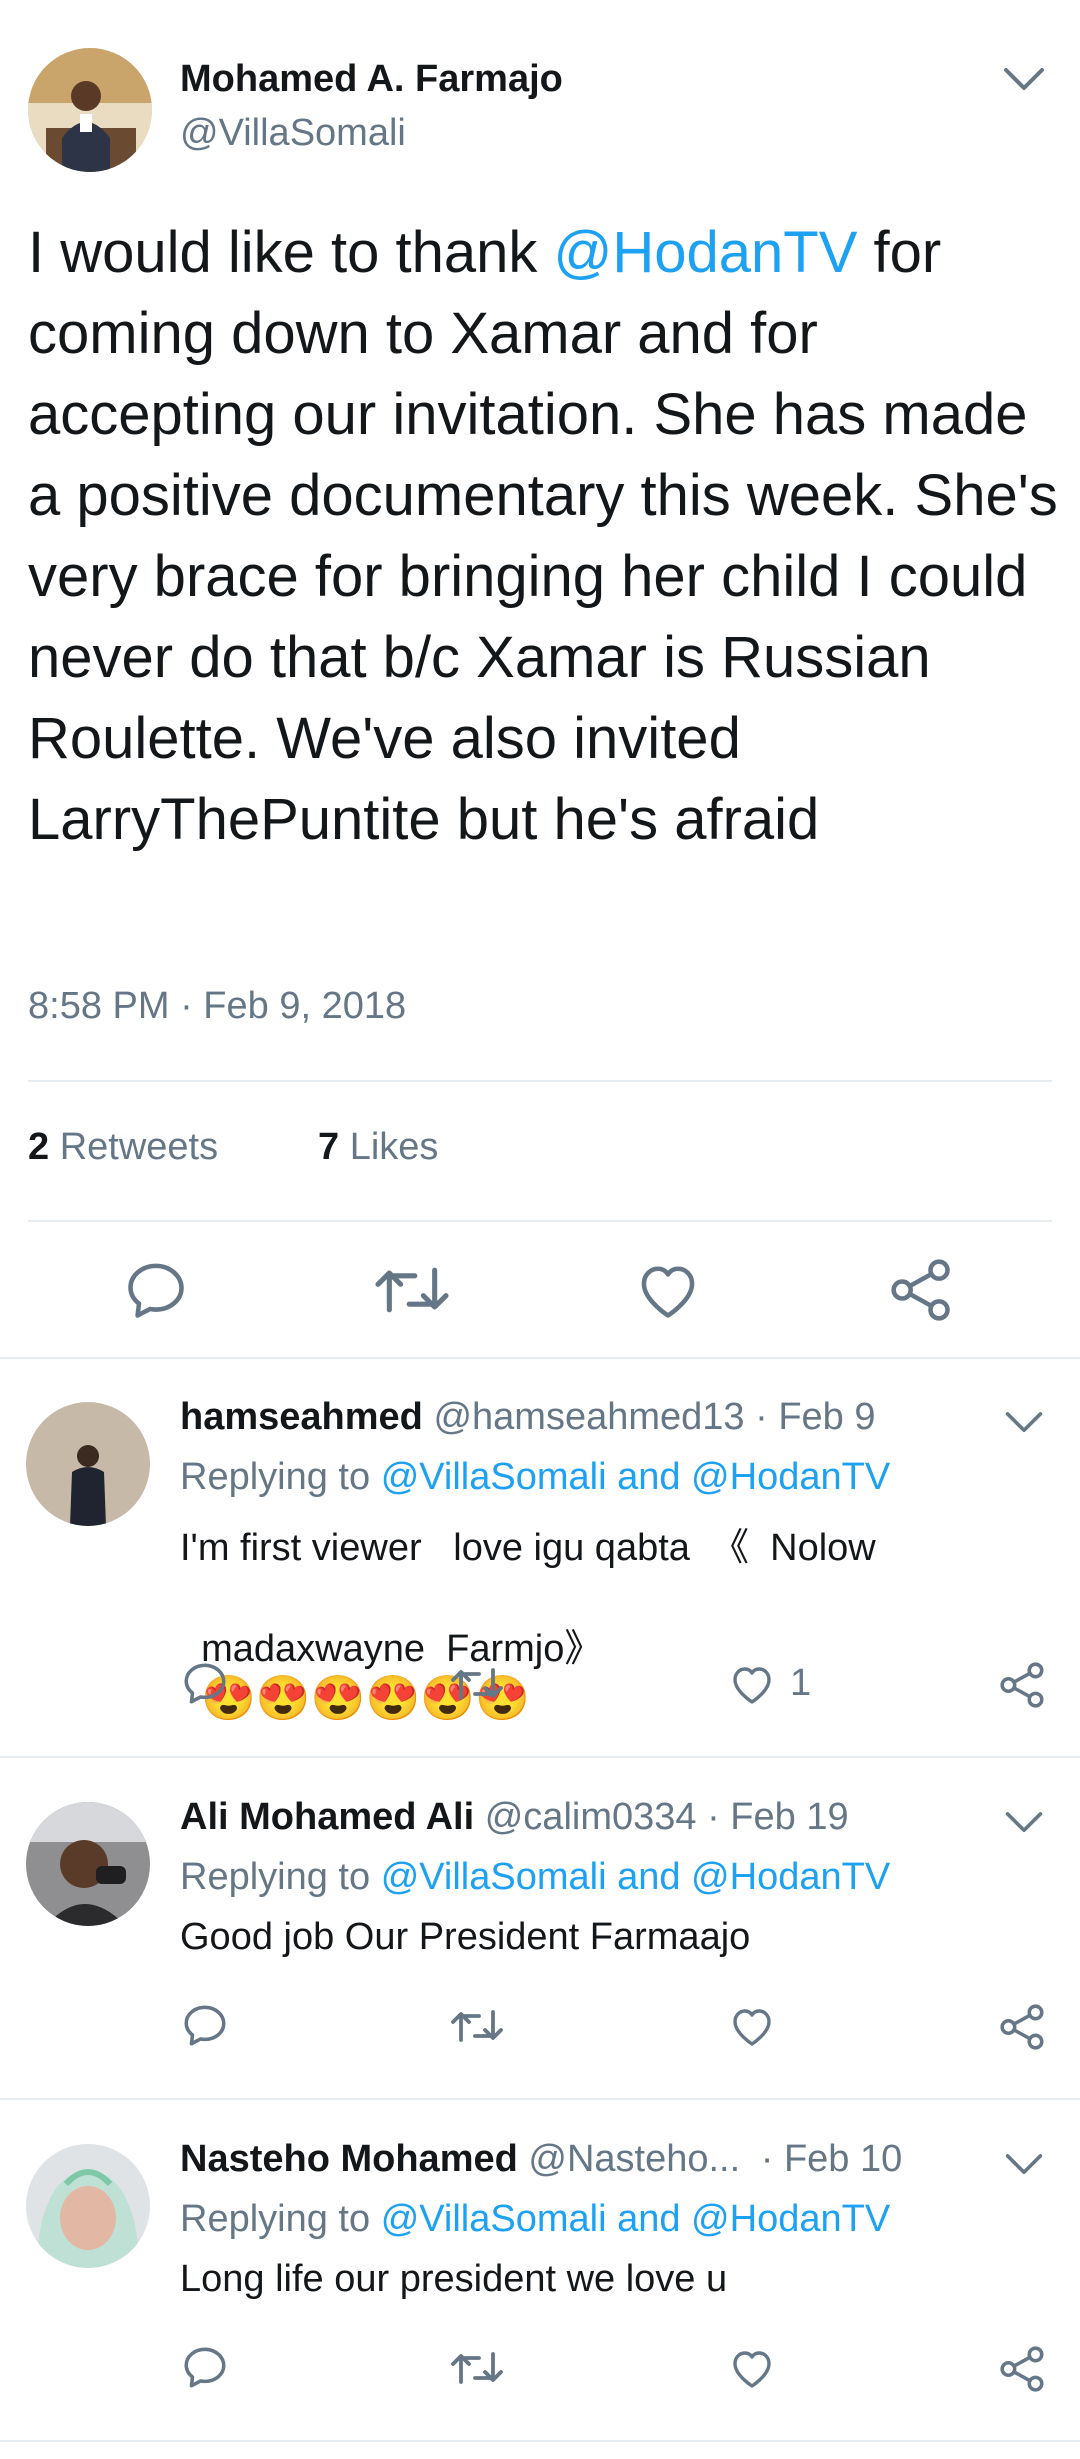 This screenshot has width=1080, height=2459. Describe the element at coordinates (590, 1817) in the screenshot. I see `reply-author-handle: @calim0334` at that location.